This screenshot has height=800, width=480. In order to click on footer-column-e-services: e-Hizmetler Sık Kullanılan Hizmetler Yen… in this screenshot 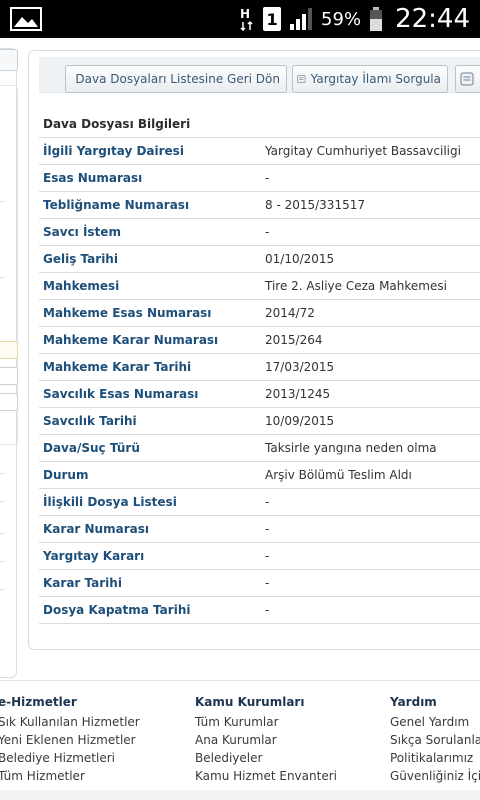, I will do `click(70, 740)`.